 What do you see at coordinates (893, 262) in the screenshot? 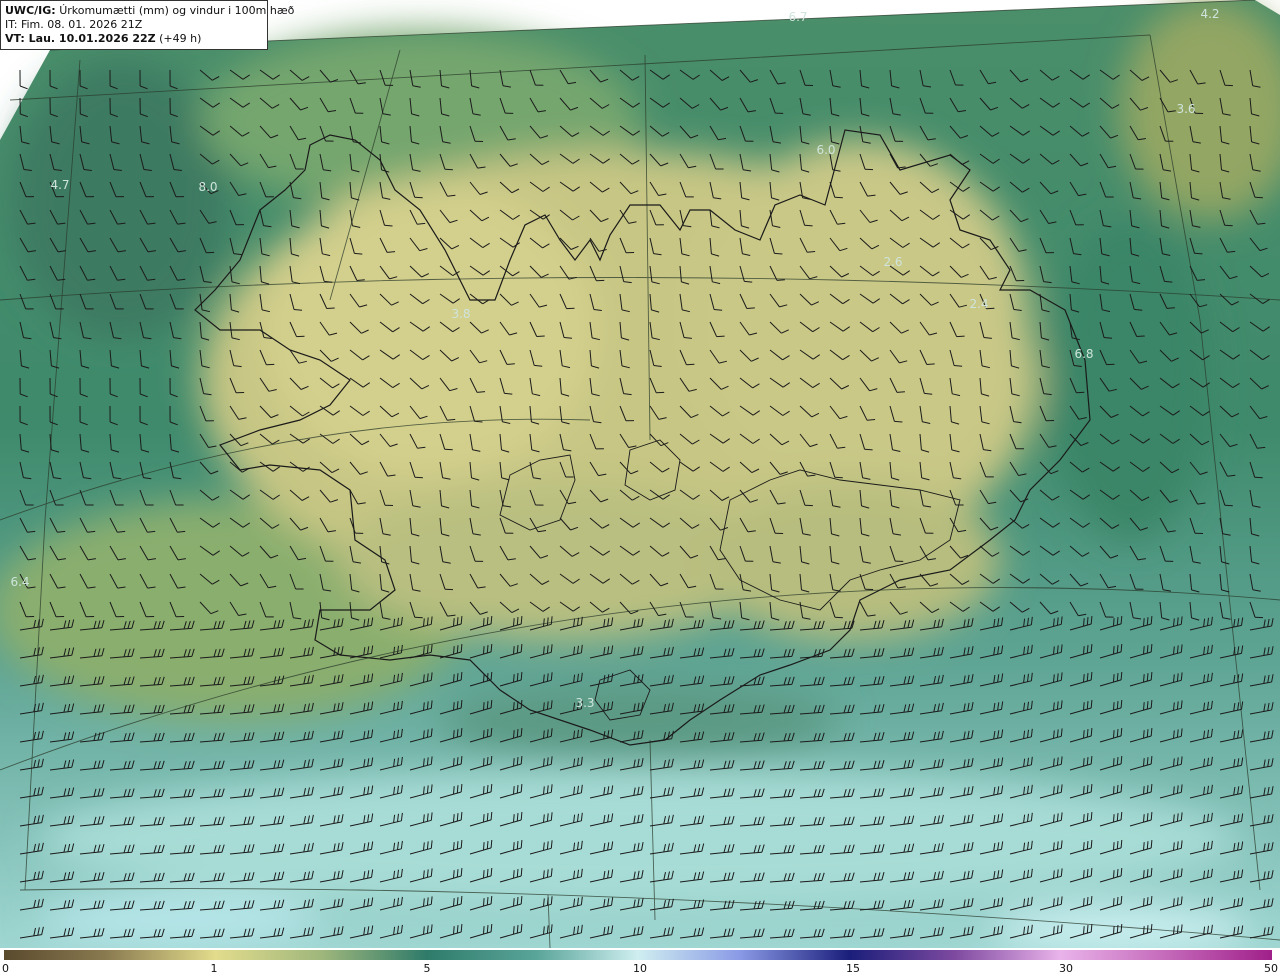
I see `value-label: 2.6` at bounding box center [893, 262].